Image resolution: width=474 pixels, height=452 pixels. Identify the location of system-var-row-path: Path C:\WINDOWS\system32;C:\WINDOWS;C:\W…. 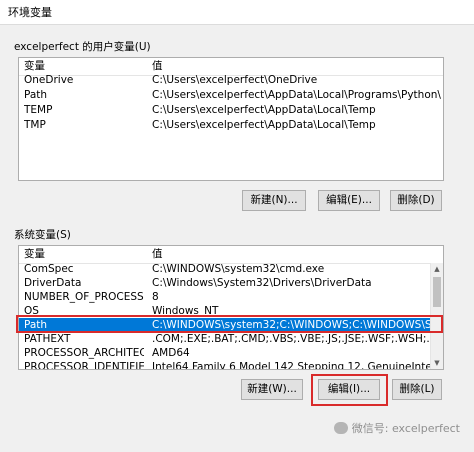
(231, 325).